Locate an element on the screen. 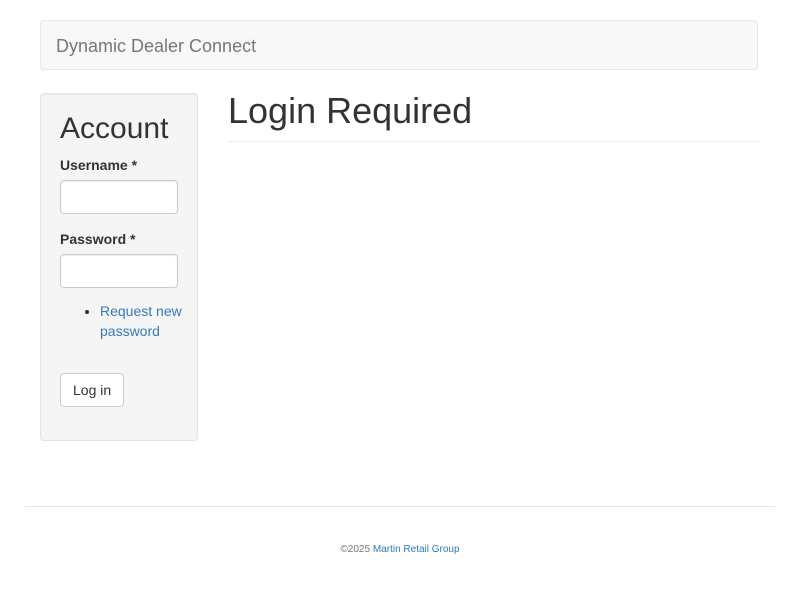  password-label: Password * is located at coordinates (97, 239).